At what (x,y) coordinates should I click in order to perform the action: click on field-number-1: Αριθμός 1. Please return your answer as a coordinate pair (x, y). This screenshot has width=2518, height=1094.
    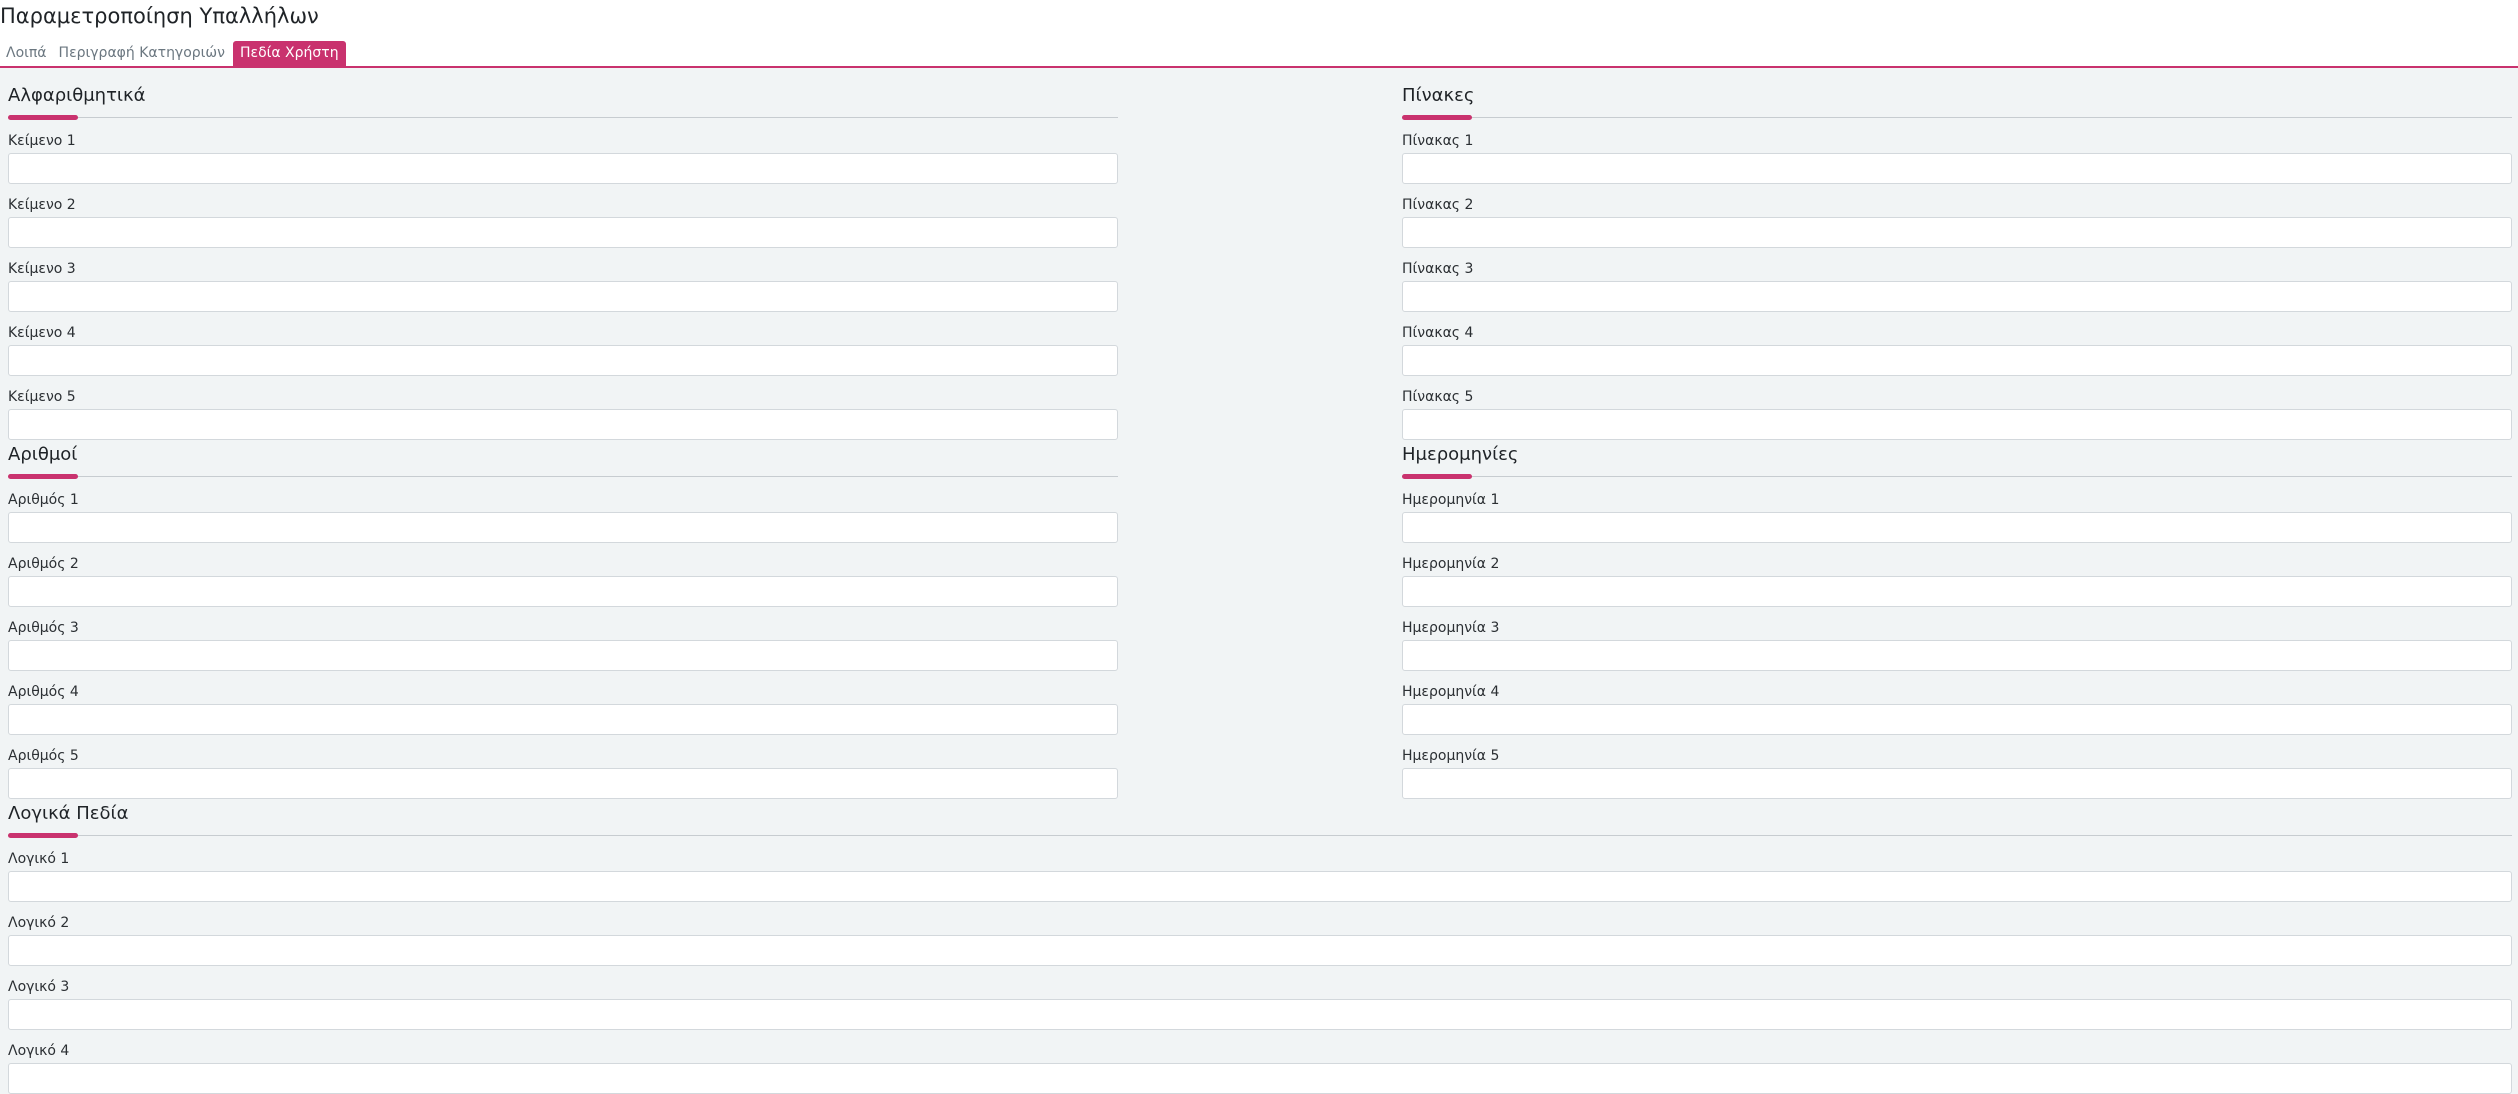
    Looking at the image, I should click on (563, 517).